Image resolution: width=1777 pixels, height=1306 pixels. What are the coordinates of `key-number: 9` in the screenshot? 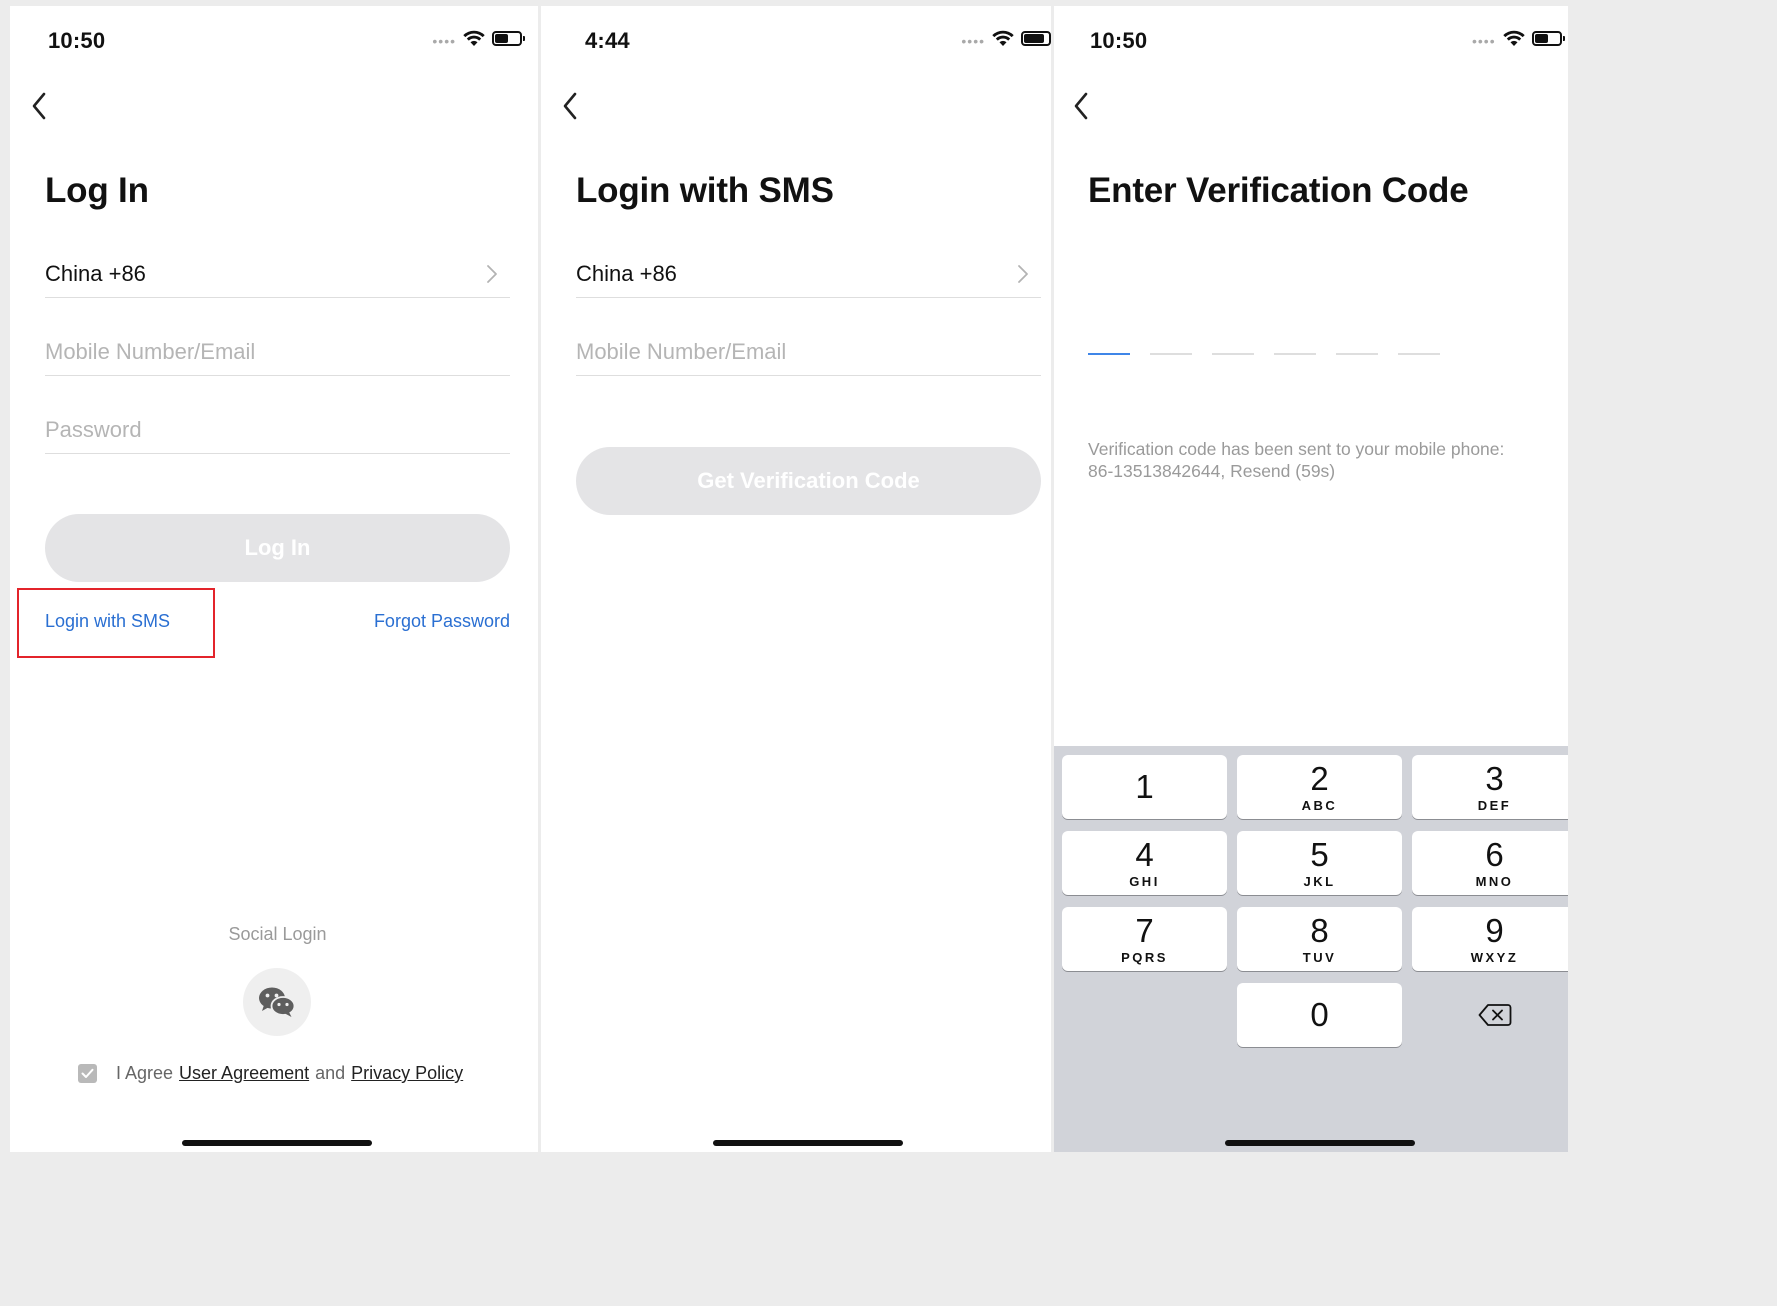 It's located at (1494, 930).